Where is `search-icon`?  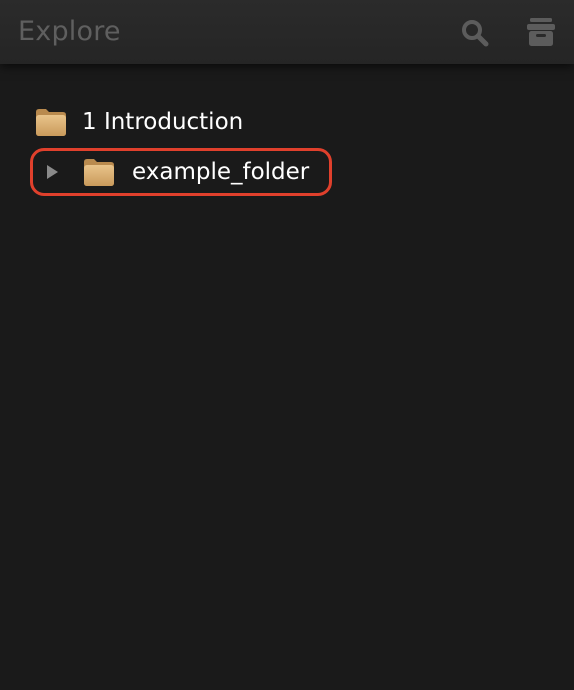 search-icon is located at coordinates (475, 33).